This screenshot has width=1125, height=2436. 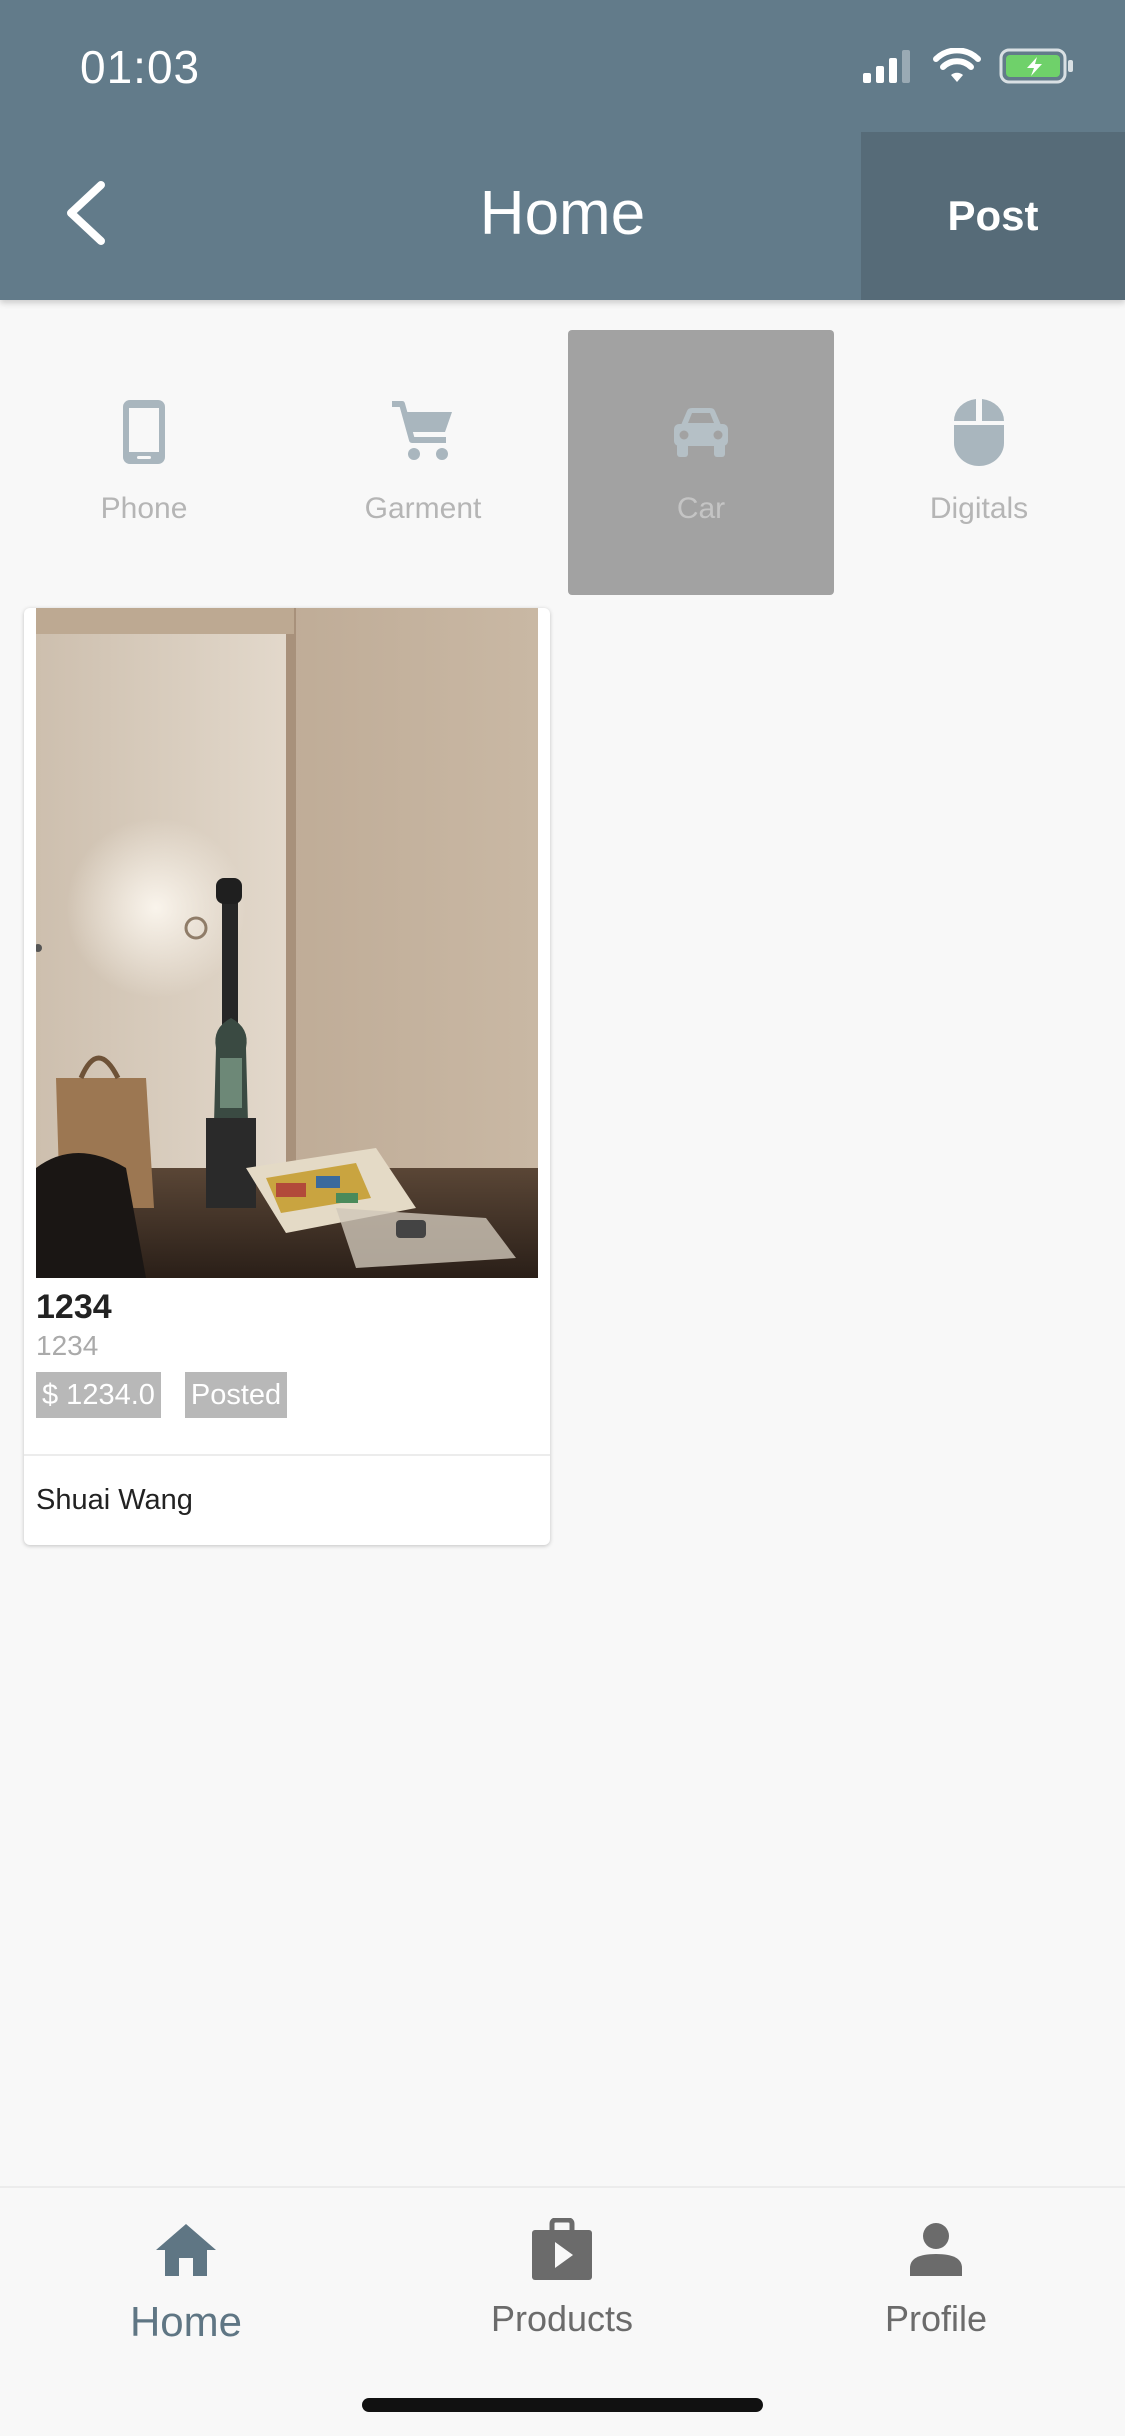 I want to click on home-icon, so click(x=186, y=2250).